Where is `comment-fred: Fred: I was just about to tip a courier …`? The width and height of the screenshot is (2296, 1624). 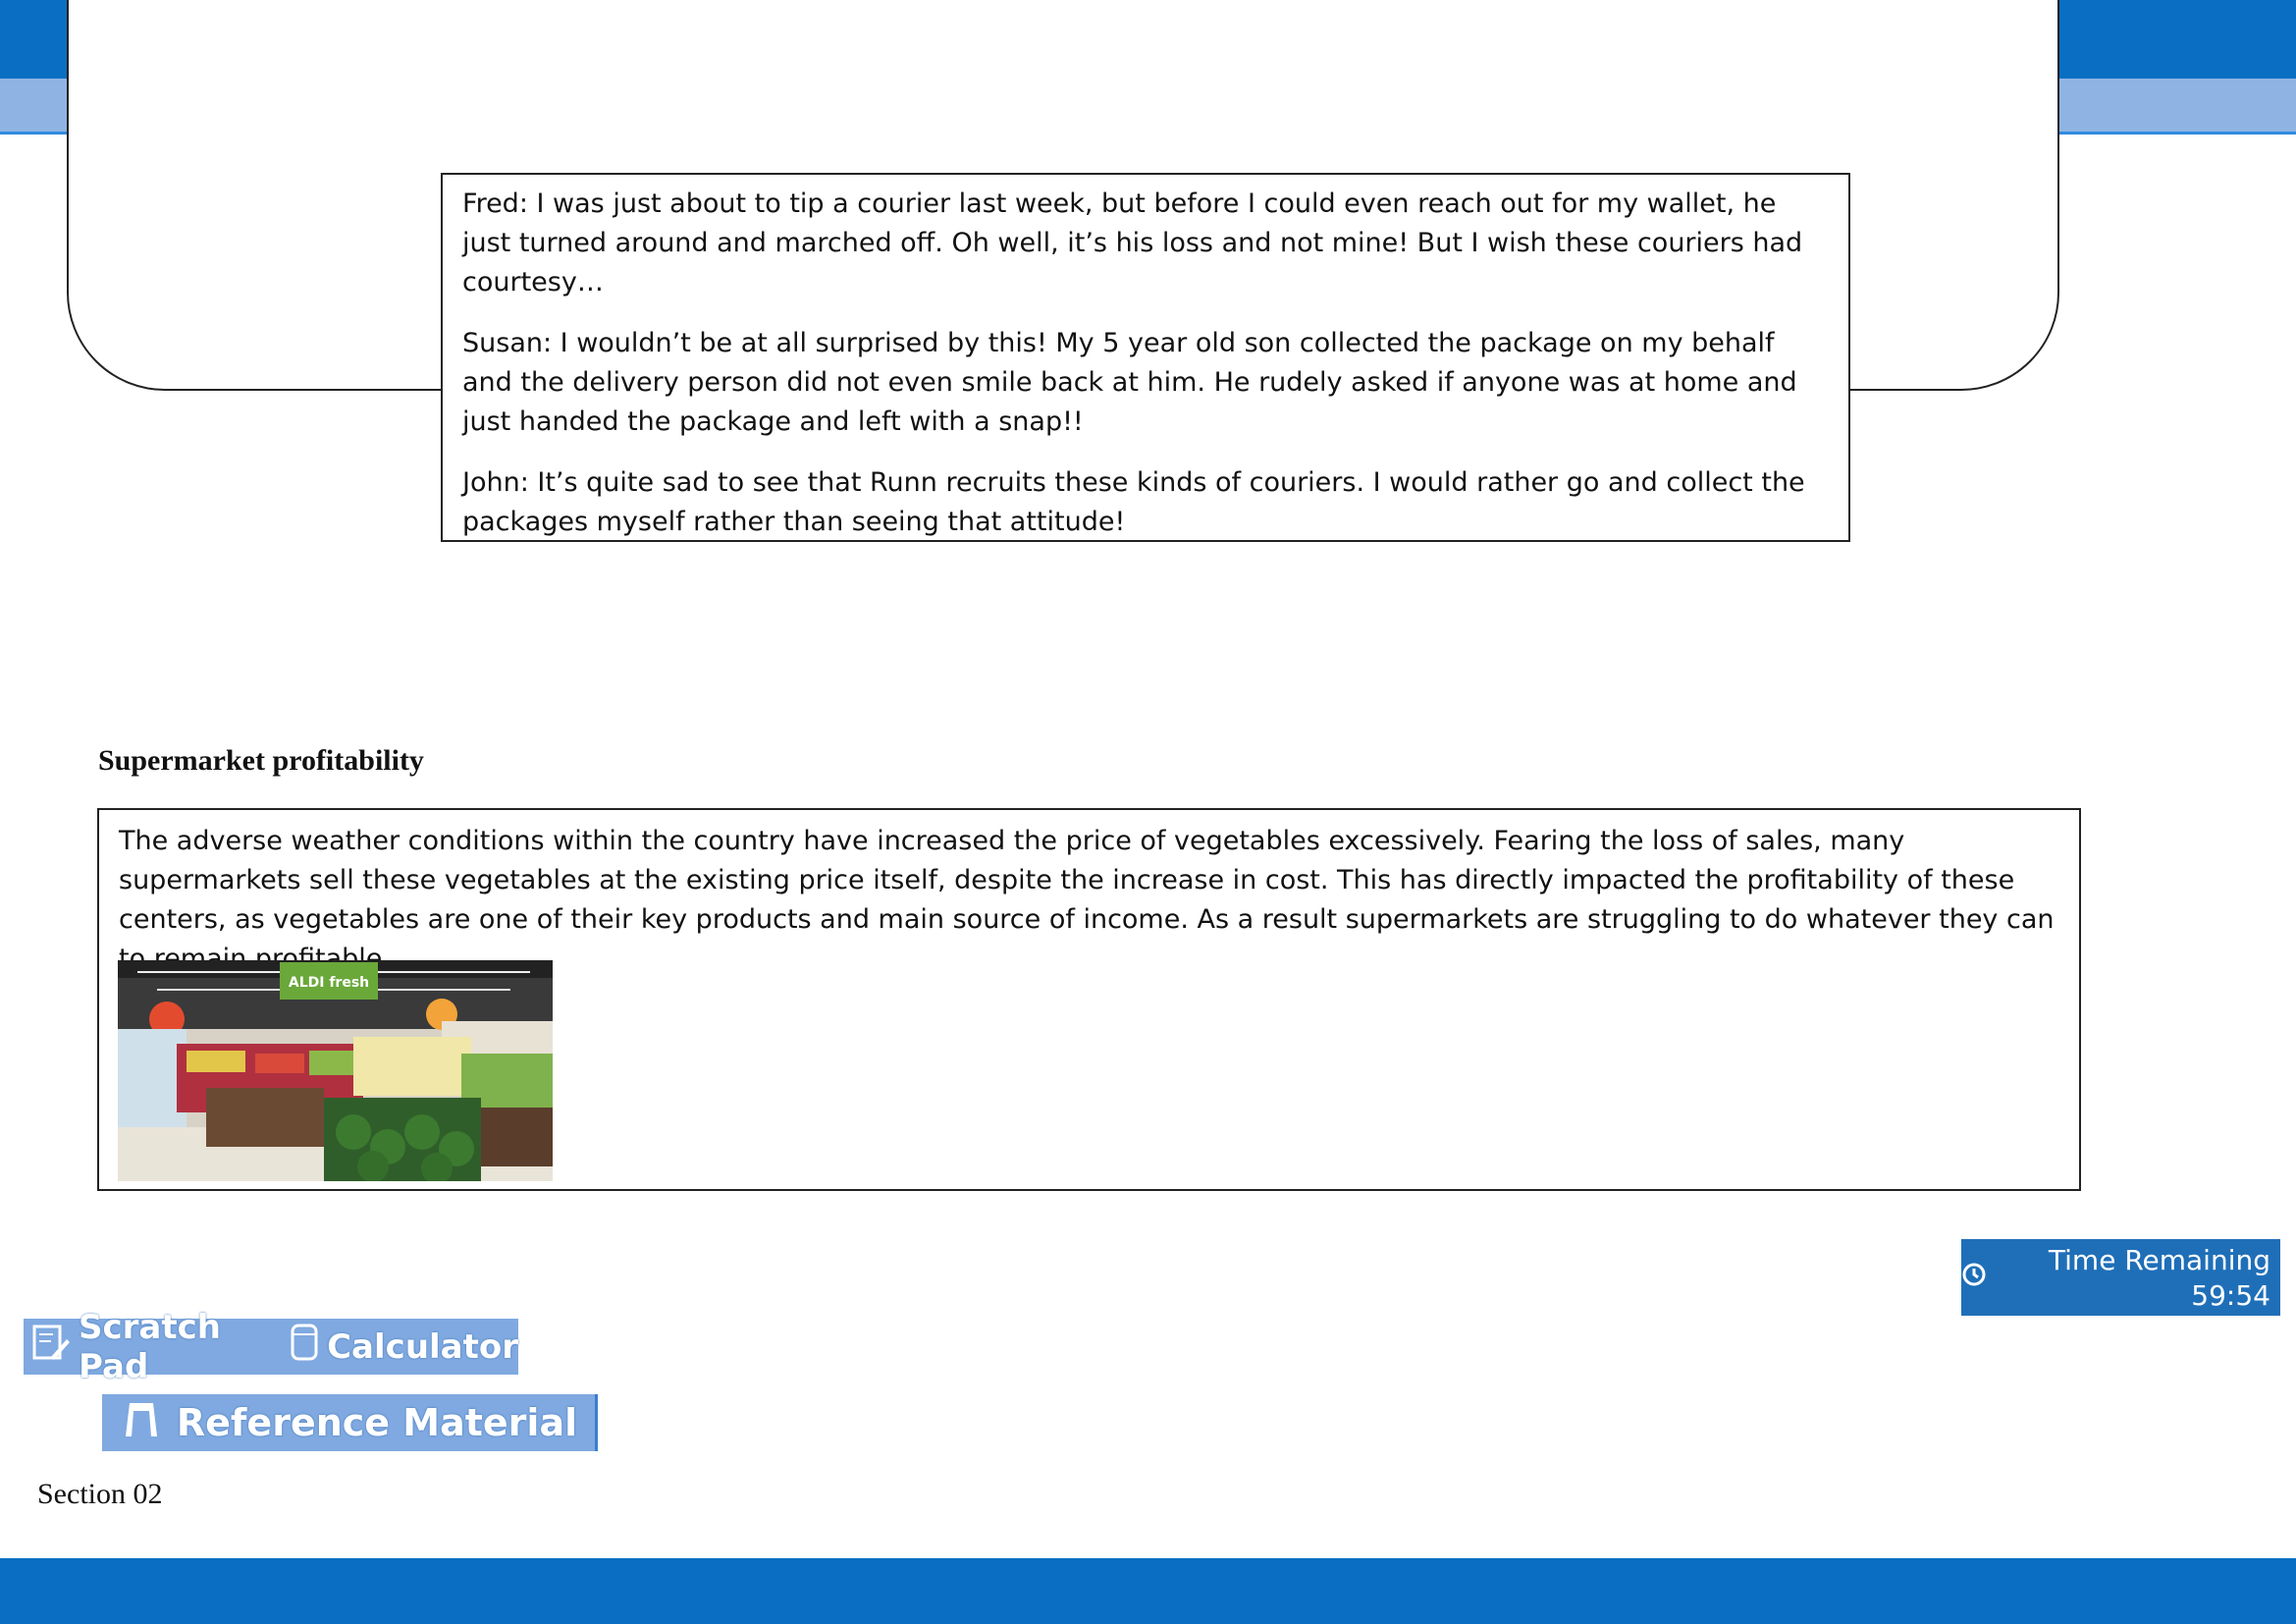 comment-fred: Fred: I was just about to tip a courier … is located at coordinates (1132, 243).